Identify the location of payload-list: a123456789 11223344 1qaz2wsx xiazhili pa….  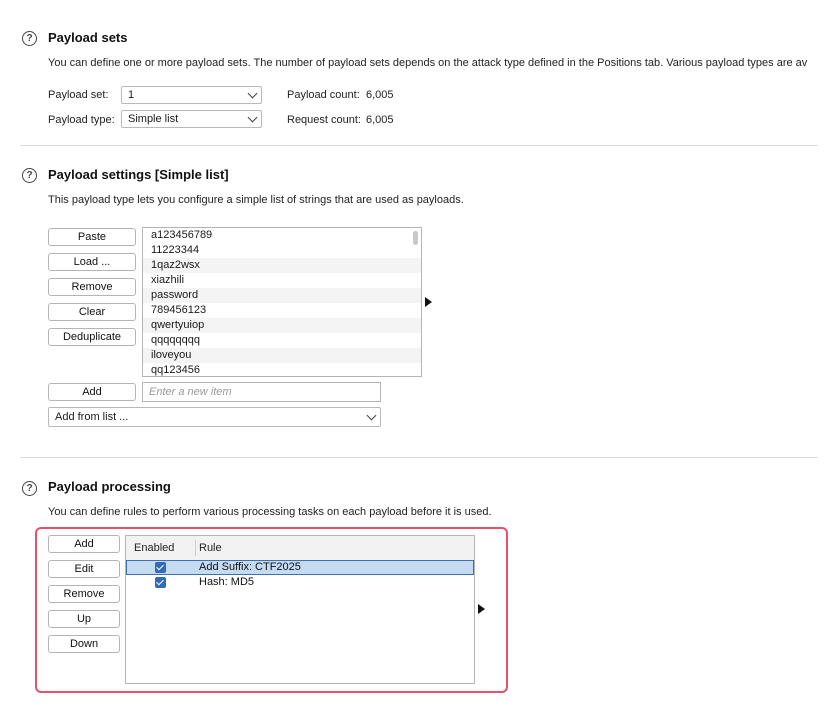
(282, 302).